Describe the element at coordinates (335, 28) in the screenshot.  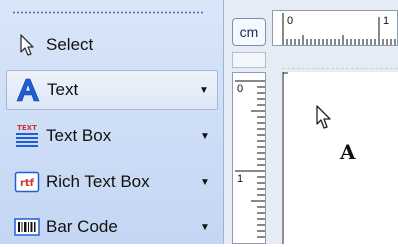
I see `horizontal-ruler: 0 1` at that location.